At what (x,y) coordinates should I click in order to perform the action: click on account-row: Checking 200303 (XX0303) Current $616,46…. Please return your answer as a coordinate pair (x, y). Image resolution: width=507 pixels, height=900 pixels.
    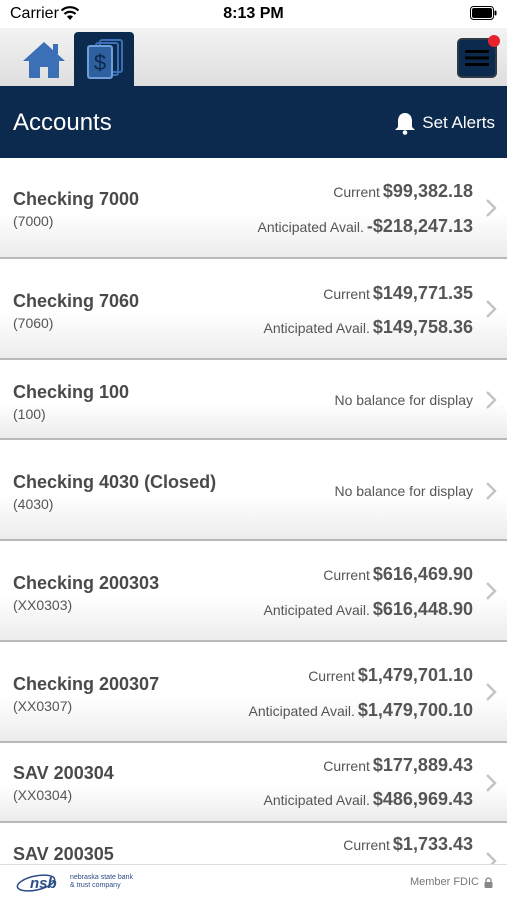
    Looking at the image, I should click on (253, 591).